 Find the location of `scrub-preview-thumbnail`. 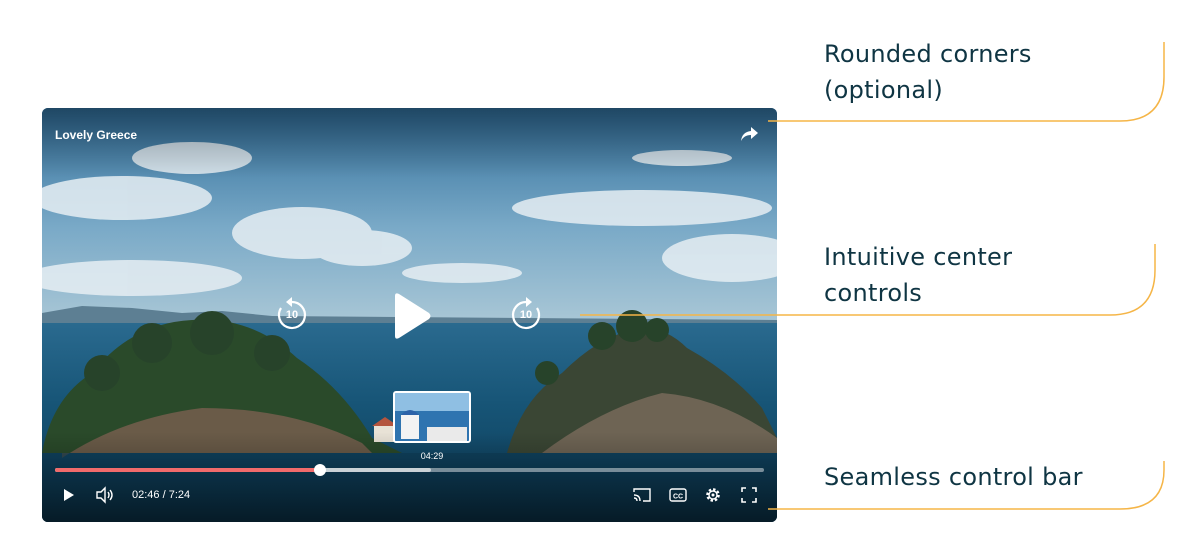

scrub-preview-thumbnail is located at coordinates (432, 417).